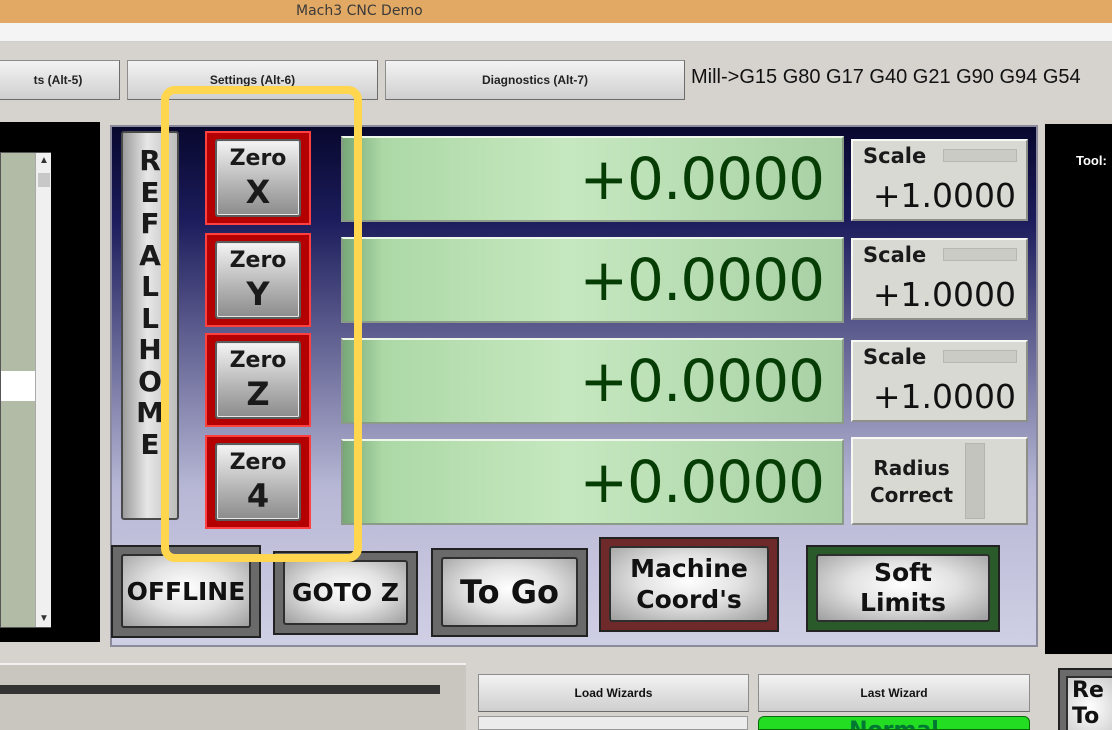  I want to click on machine-coords-line2: Coord's, so click(689, 599).